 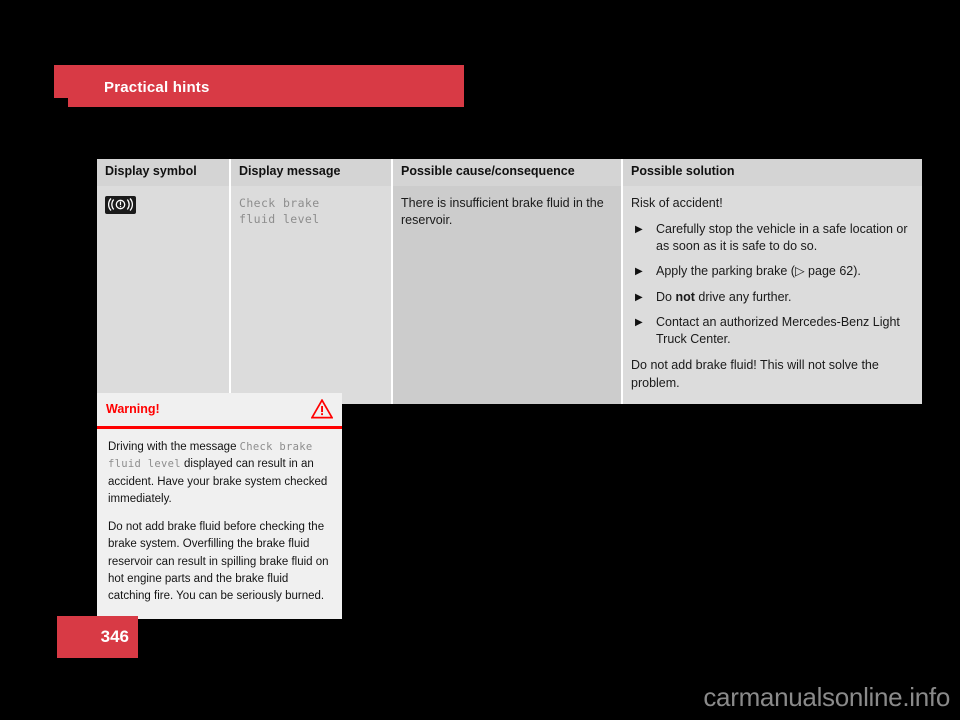 I want to click on solution-lead-text: Risk of accident!, so click(x=677, y=202).